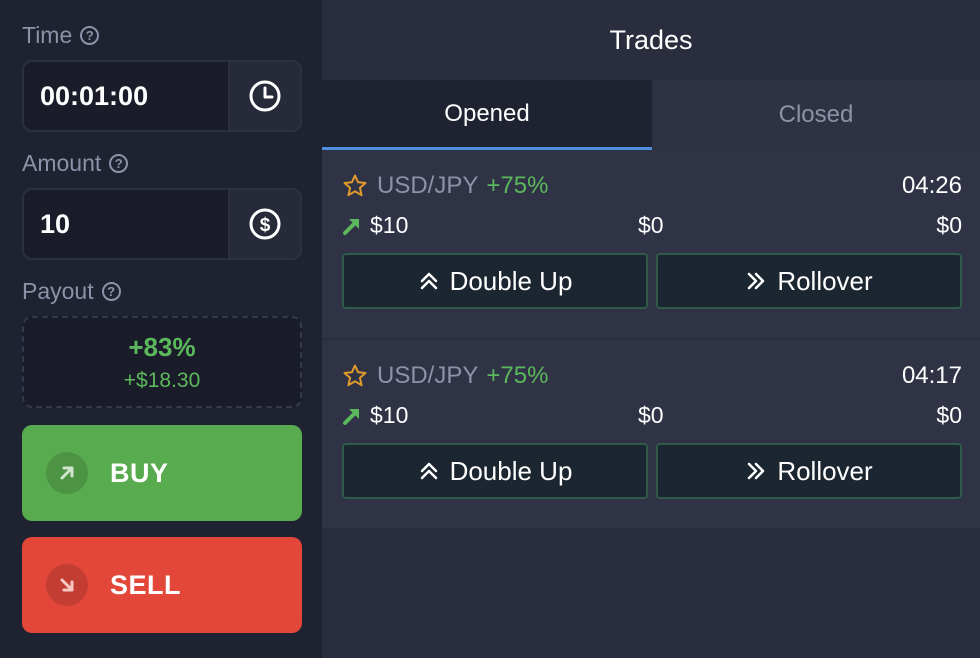 This screenshot has height=658, width=980. I want to click on buy-label: BUY, so click(139, 472).